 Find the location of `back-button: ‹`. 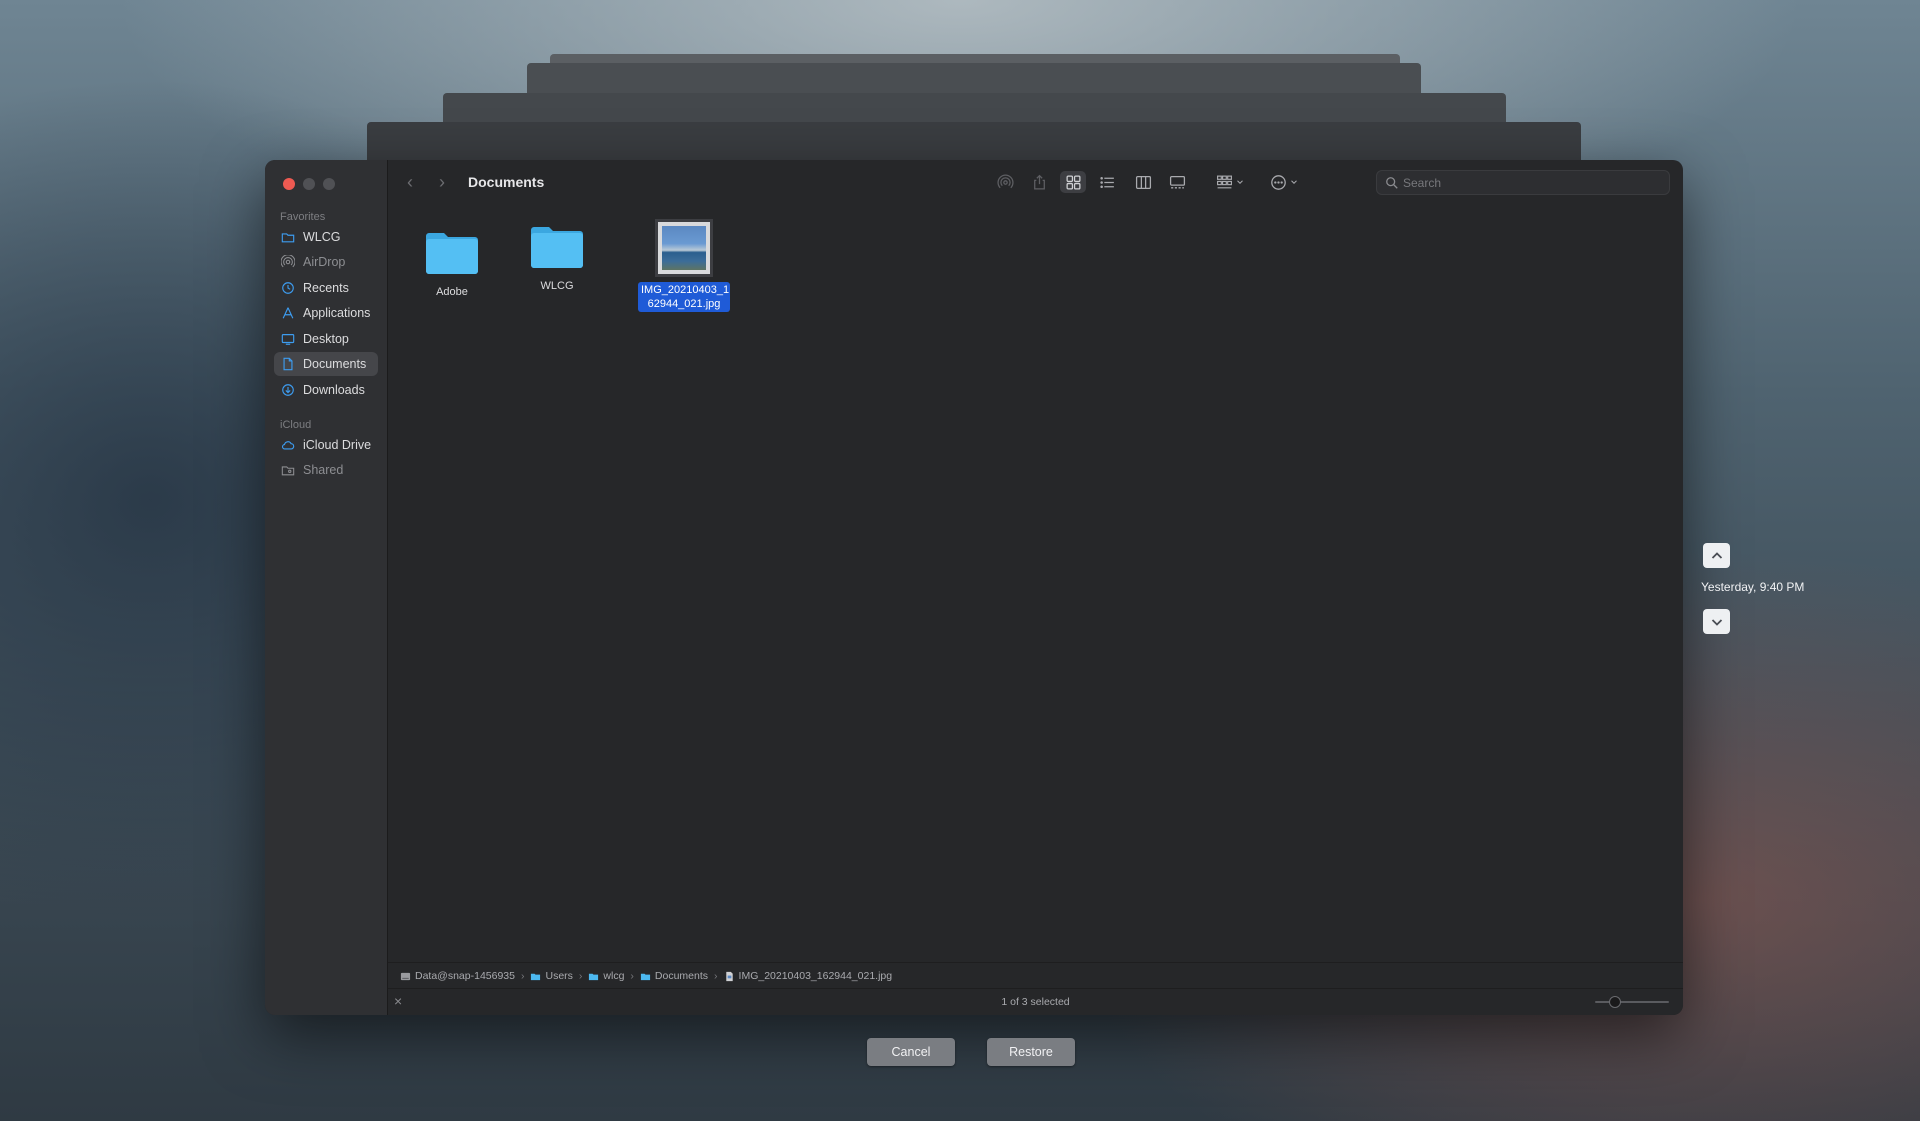

back-button: ‹ is located at coordinates (410, 182).